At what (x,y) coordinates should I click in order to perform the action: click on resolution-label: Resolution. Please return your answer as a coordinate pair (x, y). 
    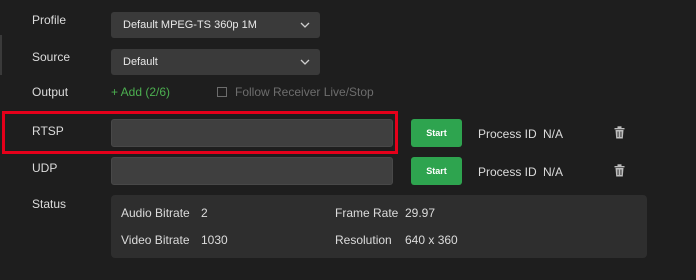
    Looking at the image, I should click on (363, 240).